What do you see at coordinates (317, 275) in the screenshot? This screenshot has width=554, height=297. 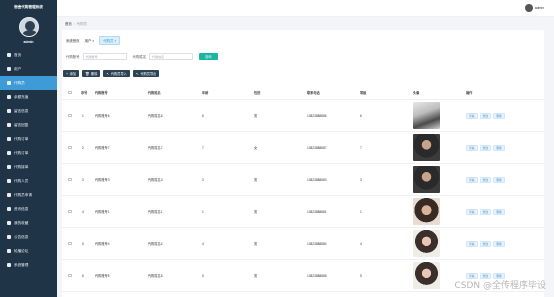 I see `cell-phone: 13823888885` at bounding box center [317, 275].